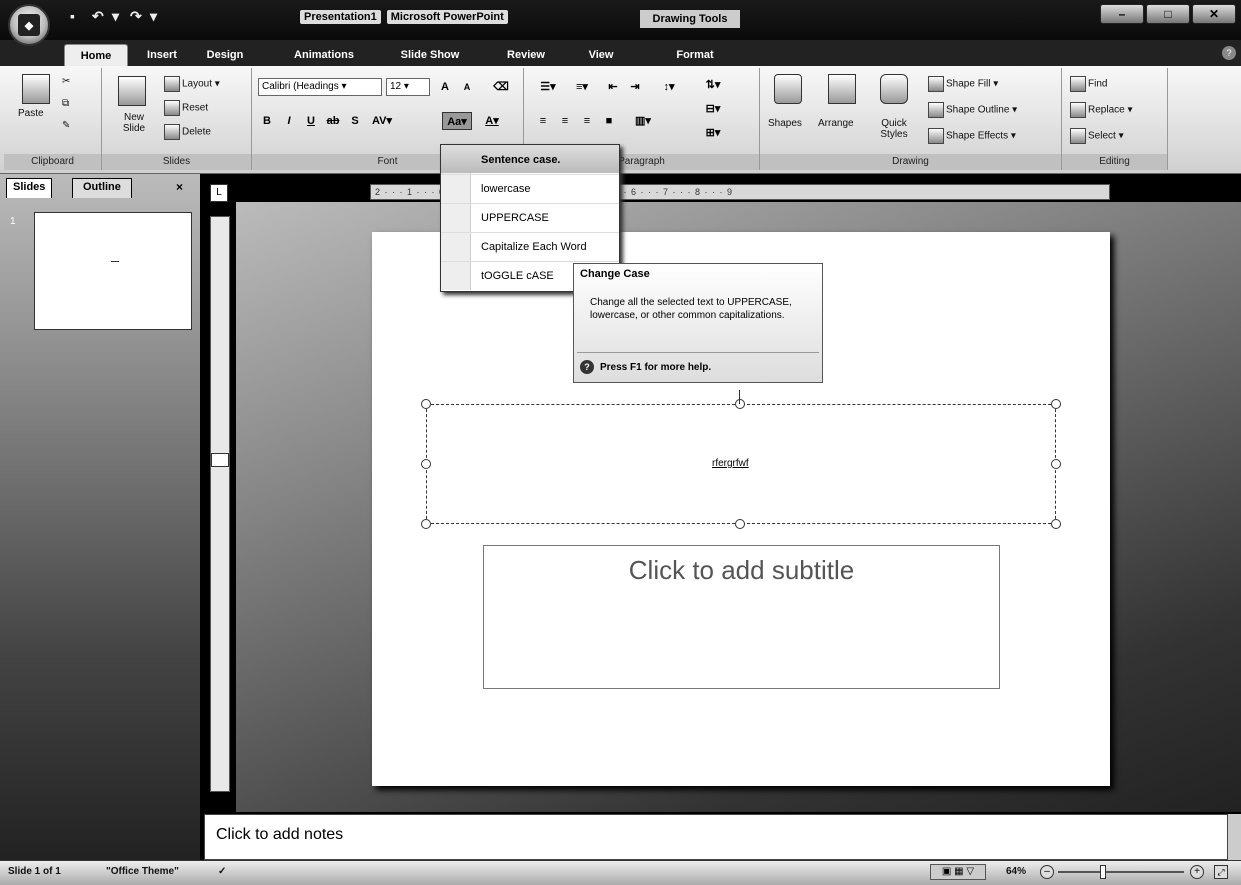  Describe the element at coordinates (162, 55) in the screenshot. I see `tab-insert: Insert` at that location.